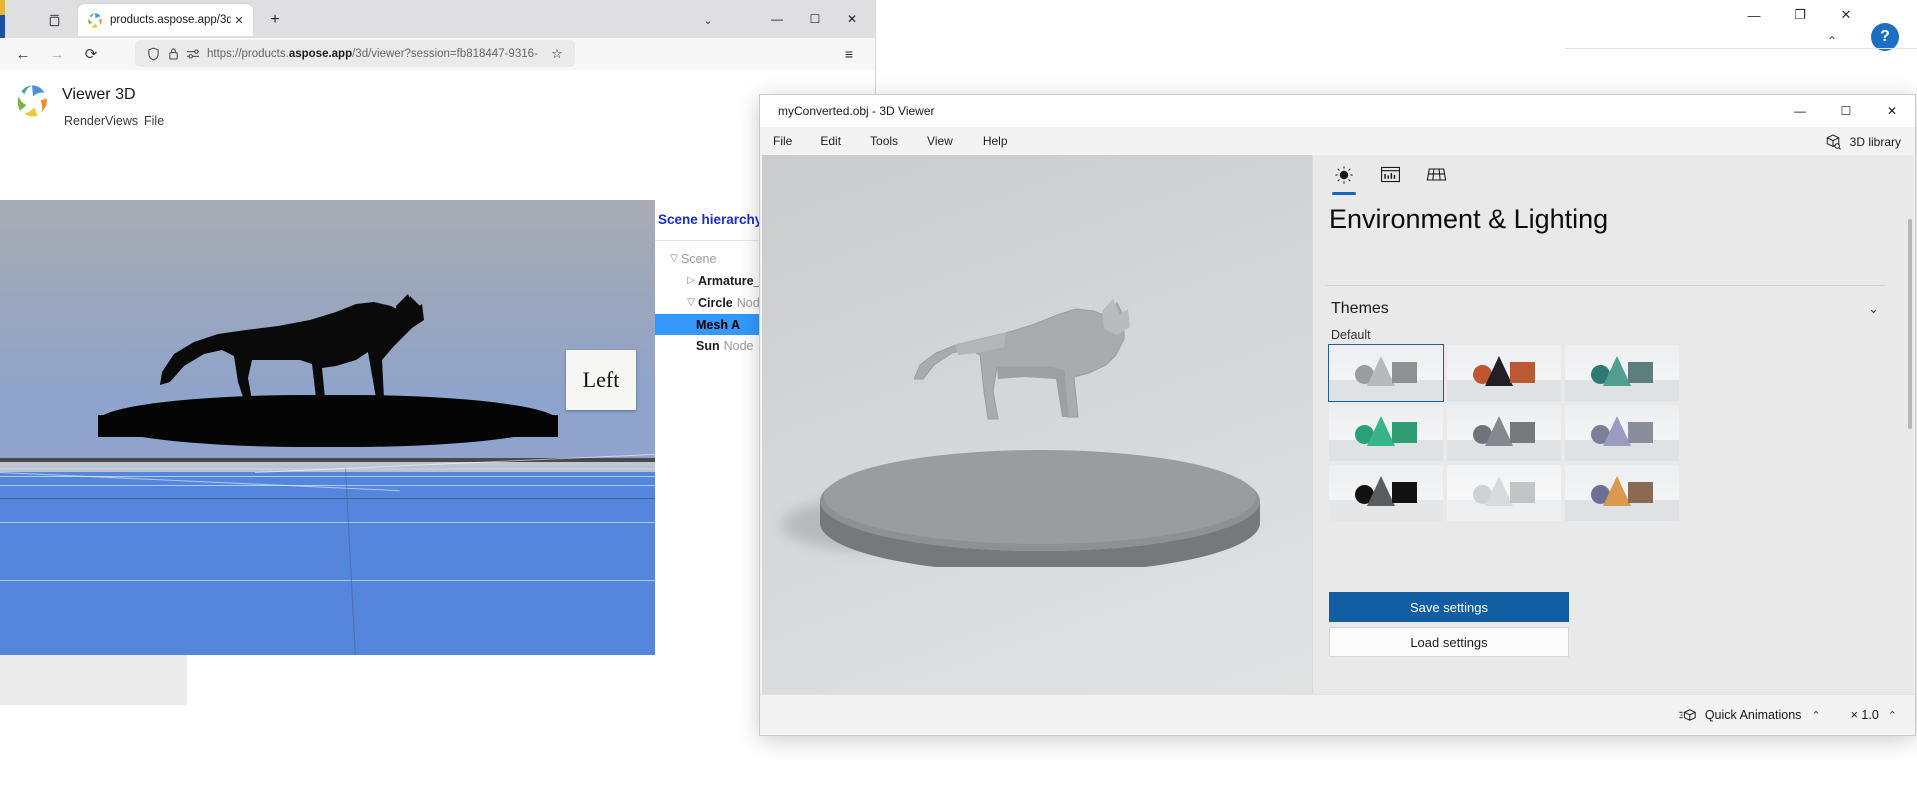  Describe the element at coordinates (1754, 15) in the screenshot. I see `background-minimize-button: —` at that location.